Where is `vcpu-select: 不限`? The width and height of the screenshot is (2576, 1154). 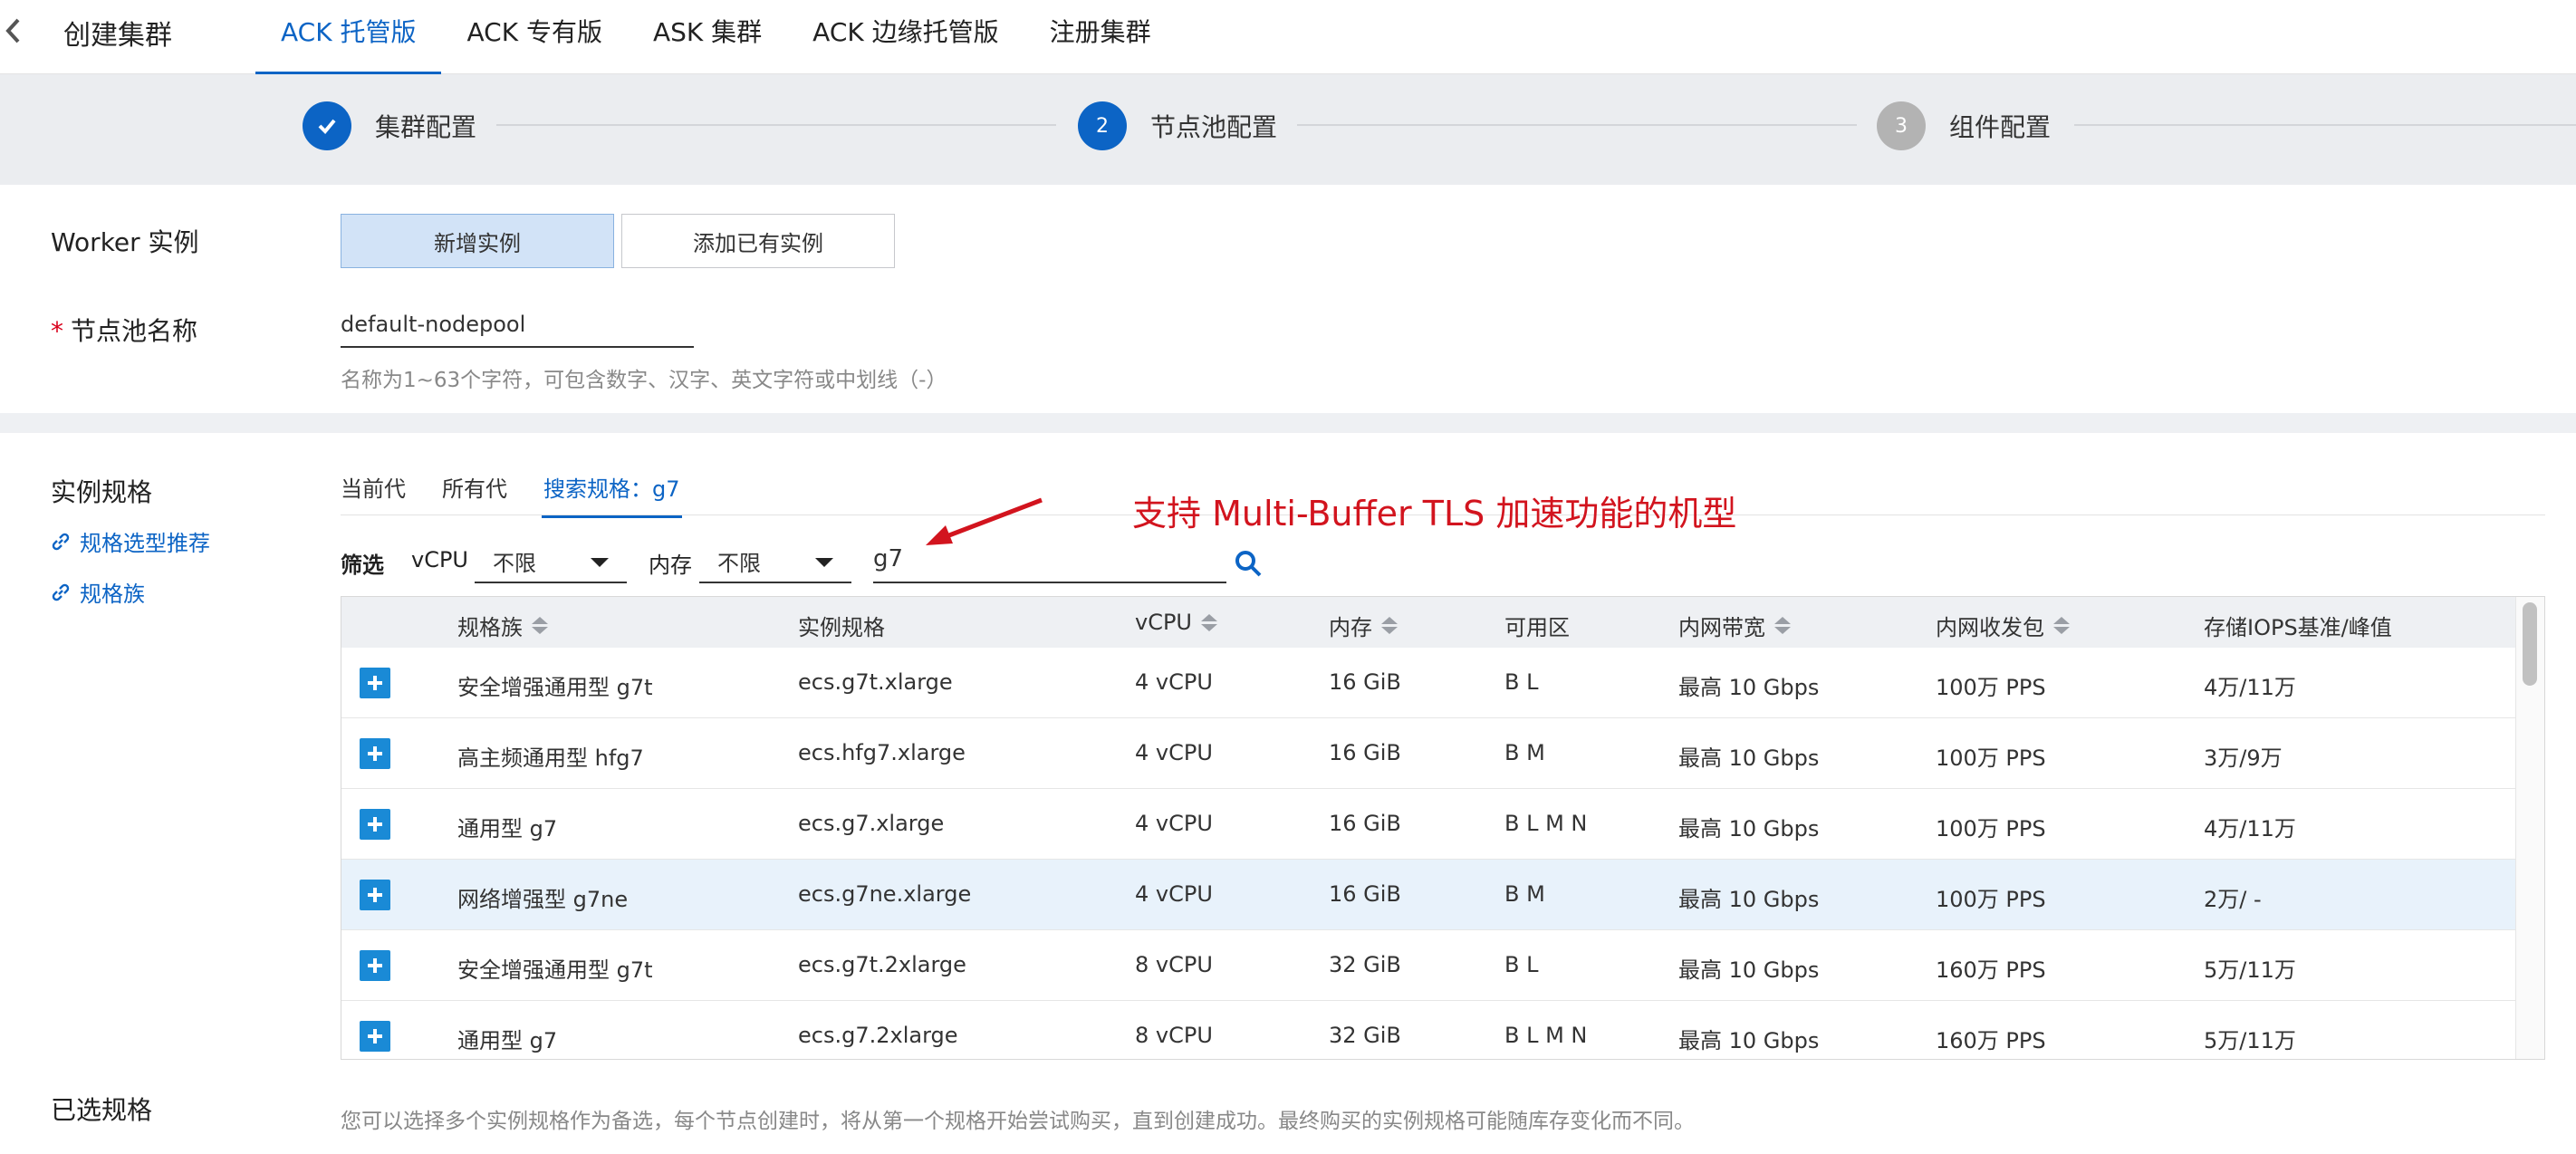
vcpu-select: 不限 is located at coordinates (551, 560).